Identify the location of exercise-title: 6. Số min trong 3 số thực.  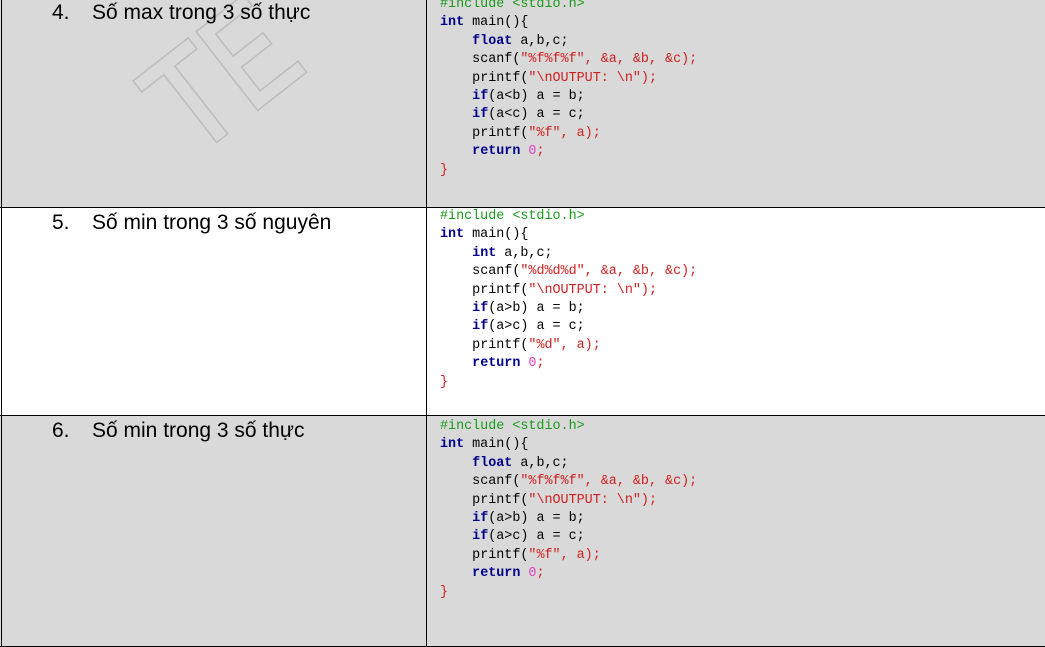
(178, 431).